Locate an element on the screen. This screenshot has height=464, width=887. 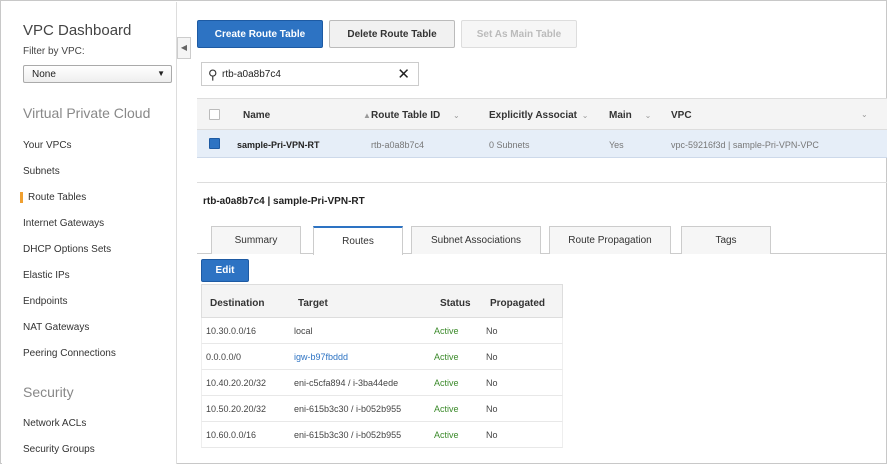
sort-icon: ▲ is located at coordinates (367, 115).